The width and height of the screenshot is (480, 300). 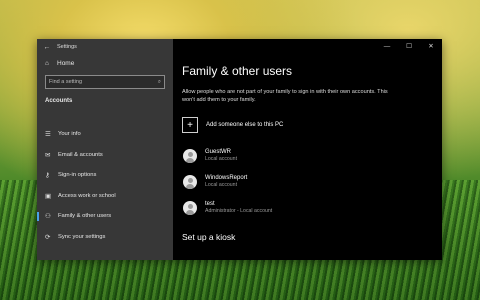 I want to click on search-placeholder: Find a setting, so click(x=66, y=82).